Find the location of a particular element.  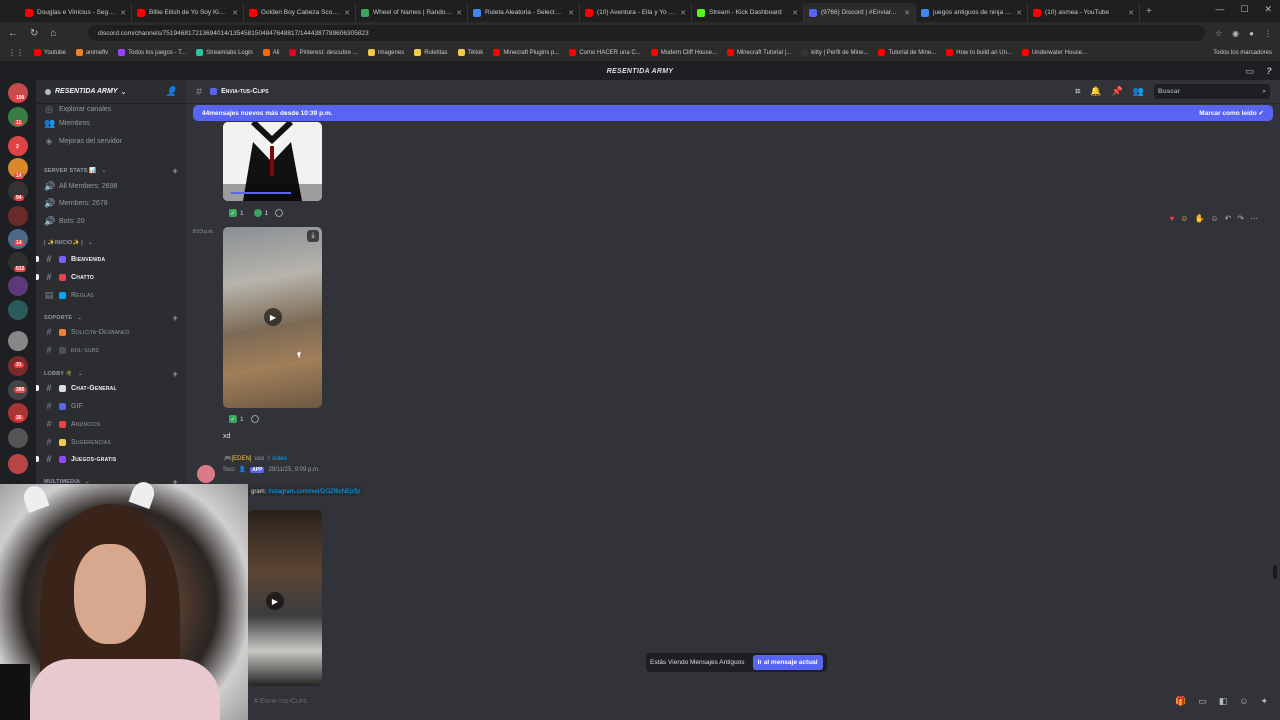

invite-icon: 👤 is located at coordinates (171, 91).